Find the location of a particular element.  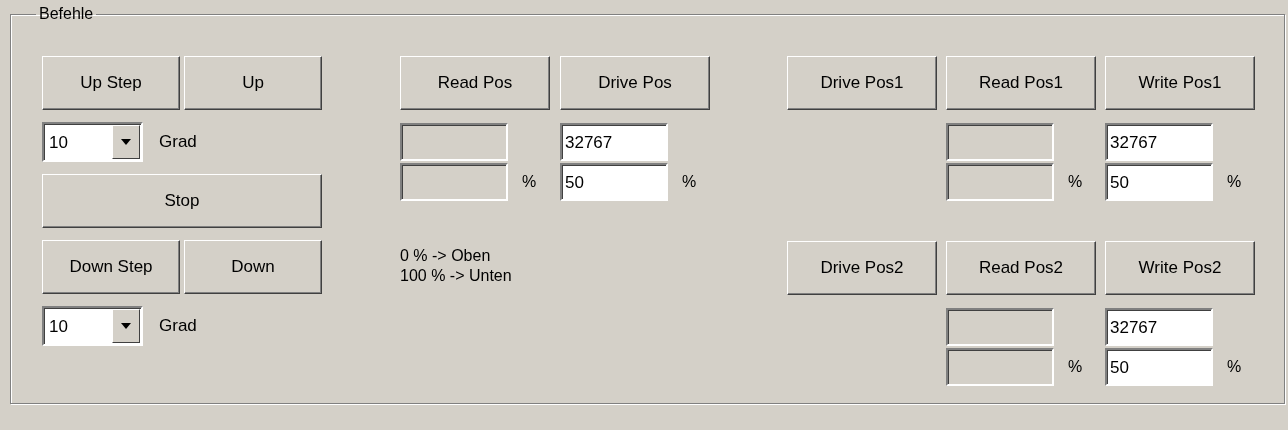

command-button: Write Pos1 is located at coordinates (1180, 83).